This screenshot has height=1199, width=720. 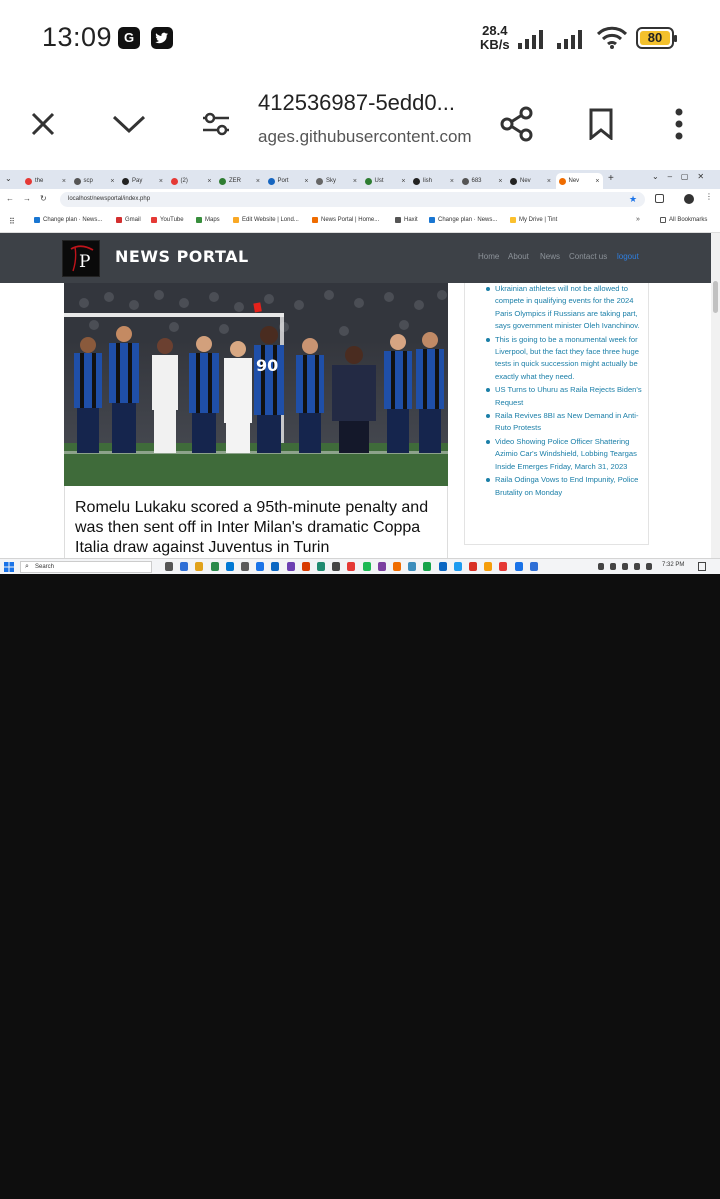 What do you see at coordinates (182, 256) in the screenshot?
I see `site-brand: NEWS PORTAL` at bounding box center [182, 256].